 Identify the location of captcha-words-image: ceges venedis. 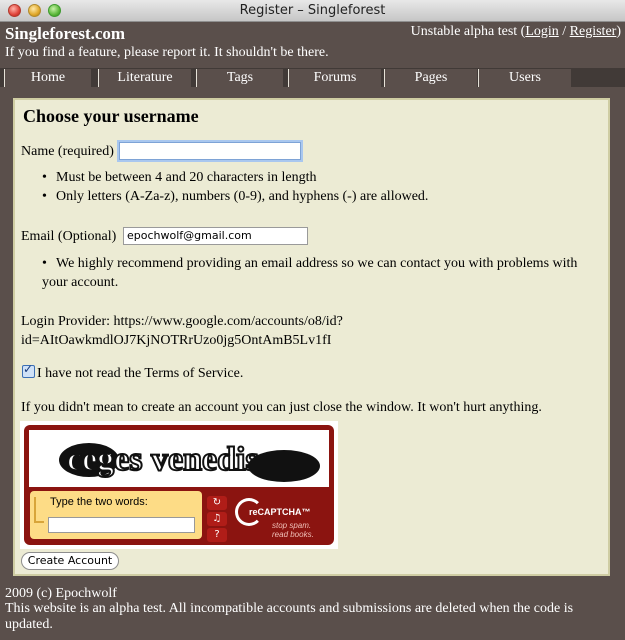
(189, 461).